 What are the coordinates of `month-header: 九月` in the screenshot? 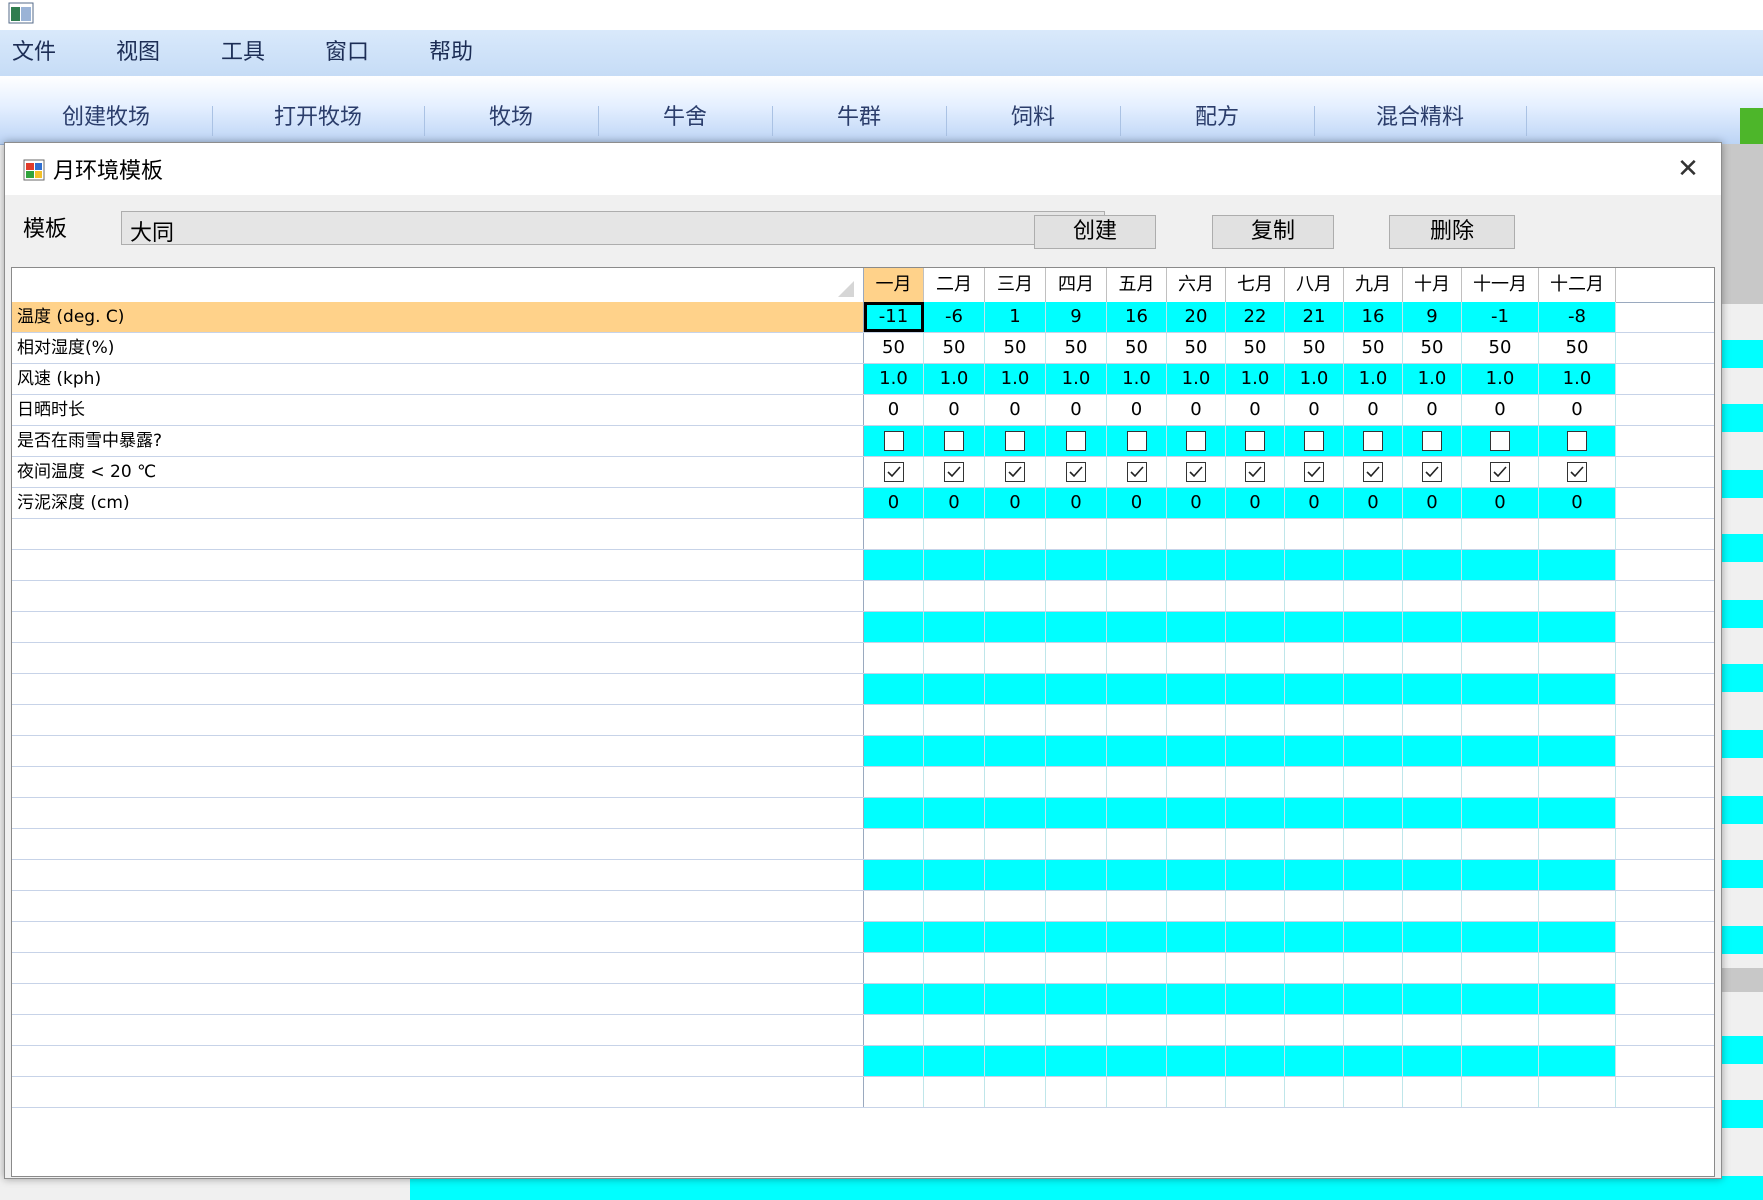 It's located at (1373, 285).